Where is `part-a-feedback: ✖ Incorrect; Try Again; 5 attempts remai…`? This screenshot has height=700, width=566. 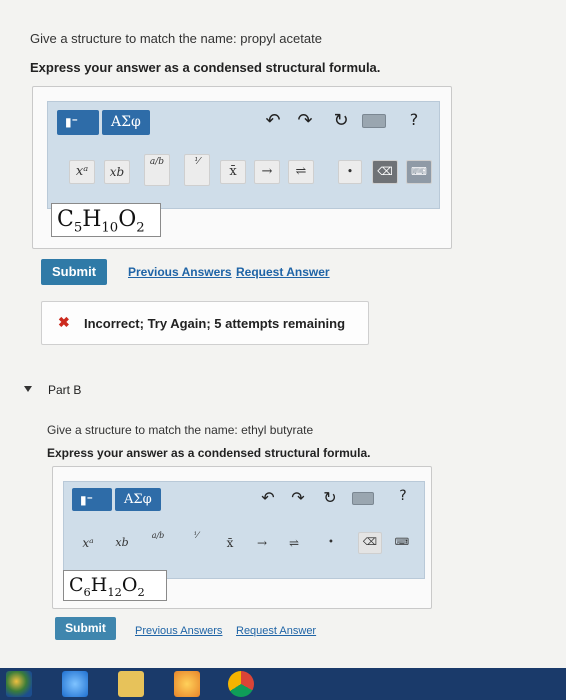
part-a-feedback: ✖ Incorrect; Try Again; 5 attempts remai… is located at coordinates (205, 323).